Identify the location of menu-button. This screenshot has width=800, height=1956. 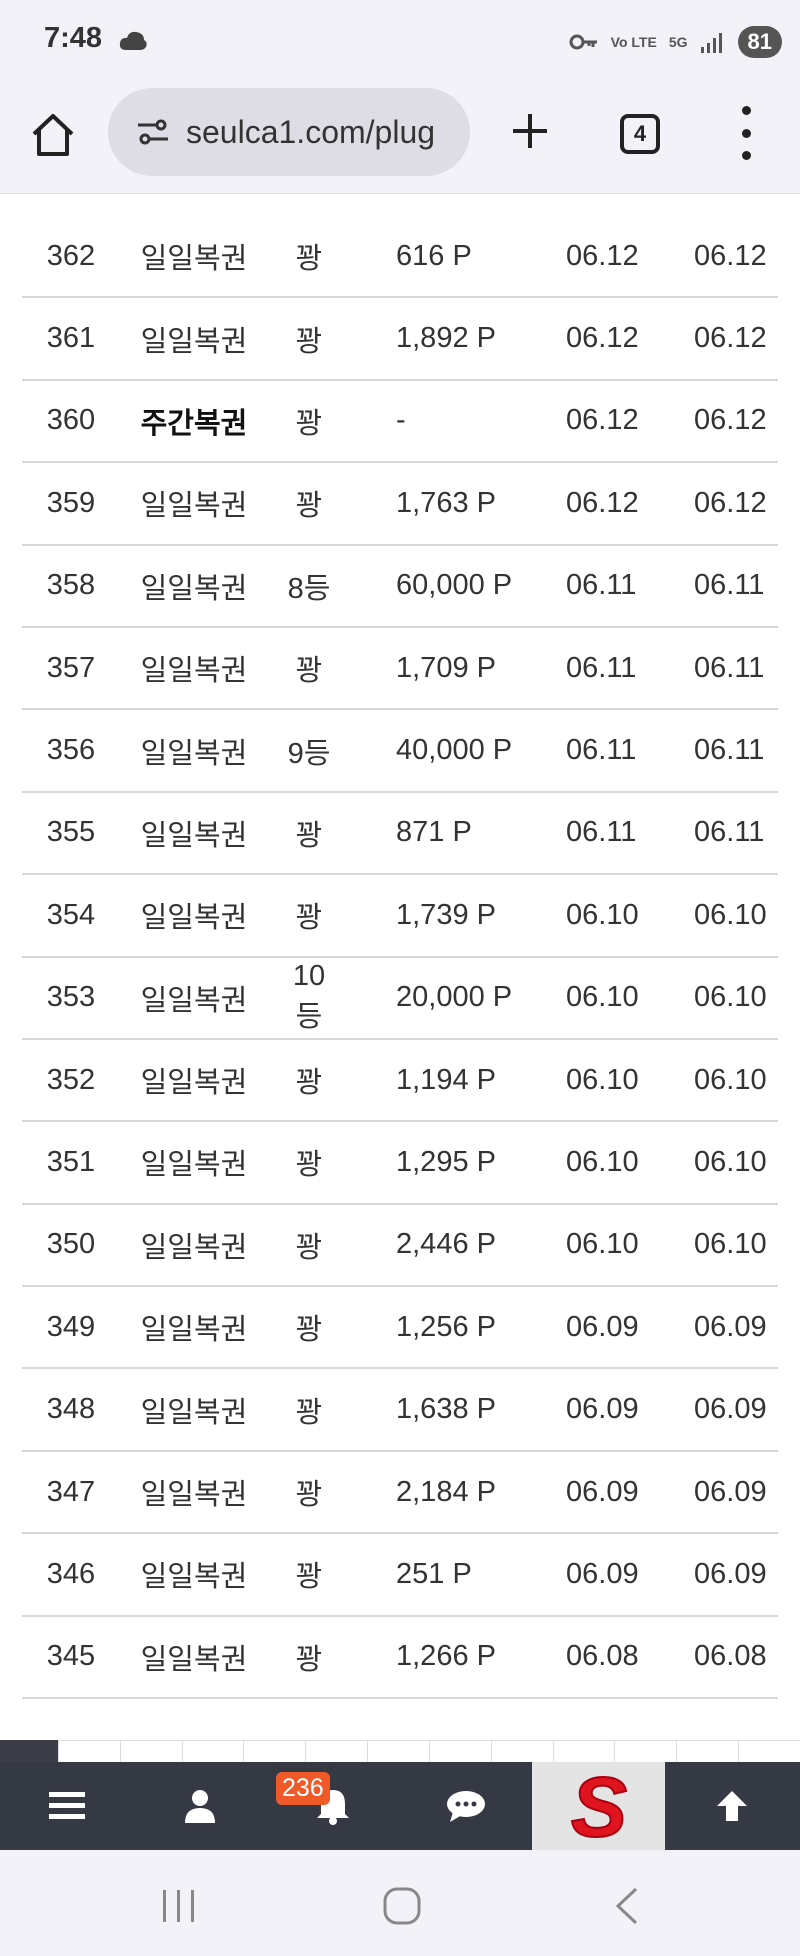
(66, 1806).